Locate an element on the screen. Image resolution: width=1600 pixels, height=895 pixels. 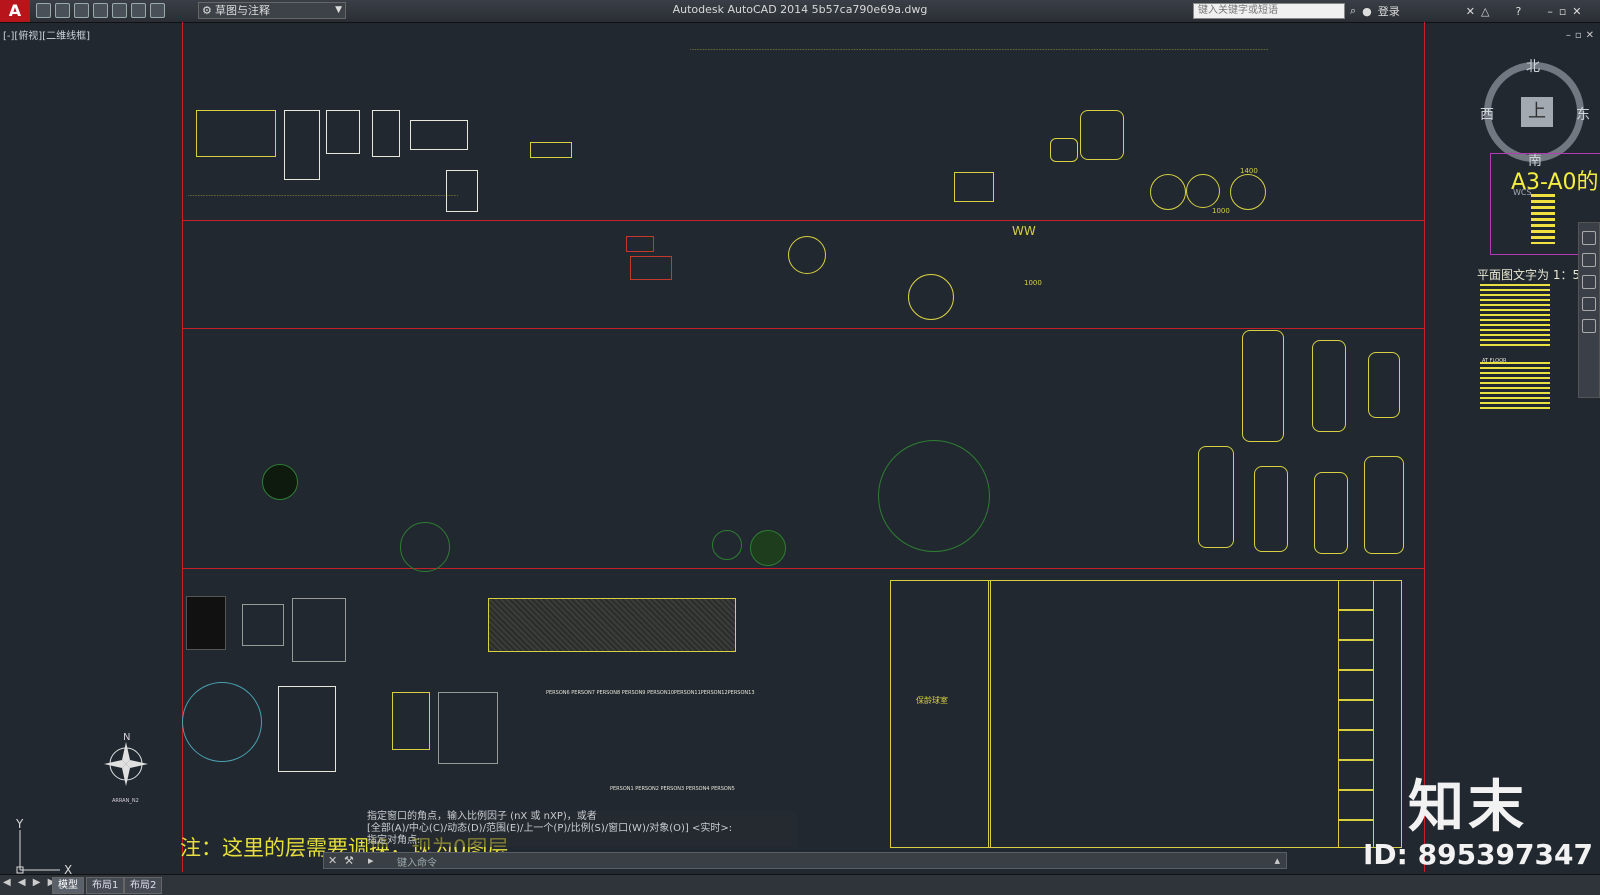
help-icon: ? is located at coordinates (1518, 11).